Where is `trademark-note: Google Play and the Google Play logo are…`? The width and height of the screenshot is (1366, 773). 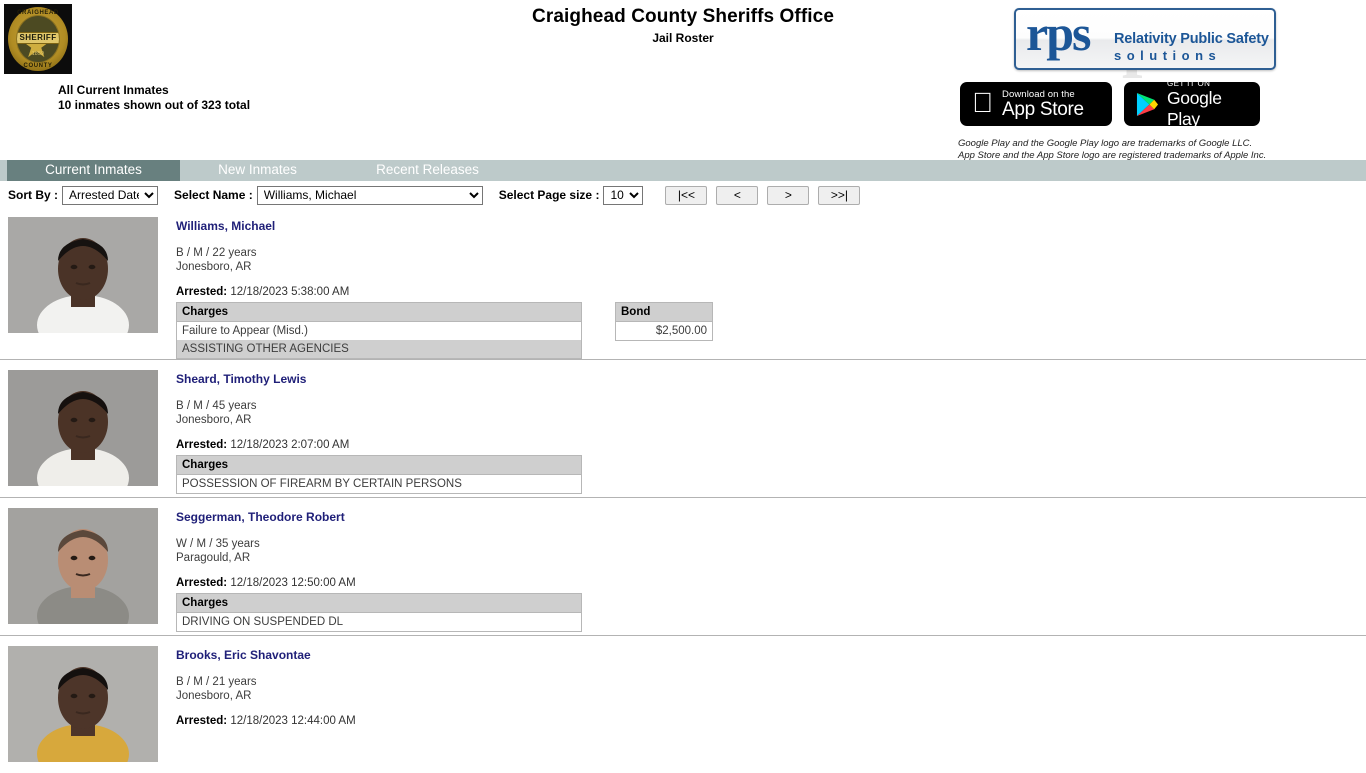
trademark-note: Google Play and the Google Play logo are… is located at coordinates (1112, 149).